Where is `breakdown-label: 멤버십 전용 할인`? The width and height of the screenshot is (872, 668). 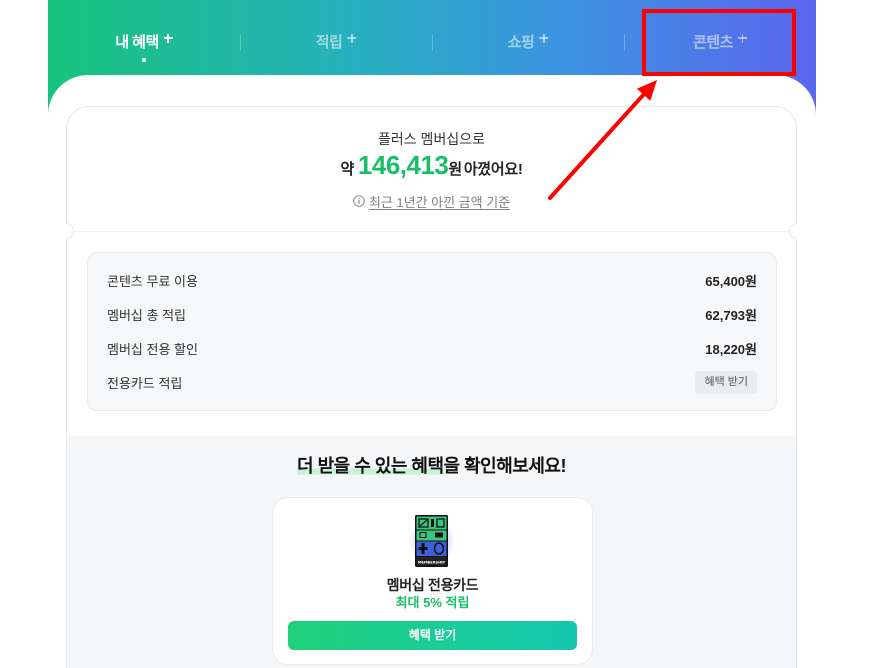 breakdown-label: 멤버십 전용 할인 is located at coordinates (152, 349).